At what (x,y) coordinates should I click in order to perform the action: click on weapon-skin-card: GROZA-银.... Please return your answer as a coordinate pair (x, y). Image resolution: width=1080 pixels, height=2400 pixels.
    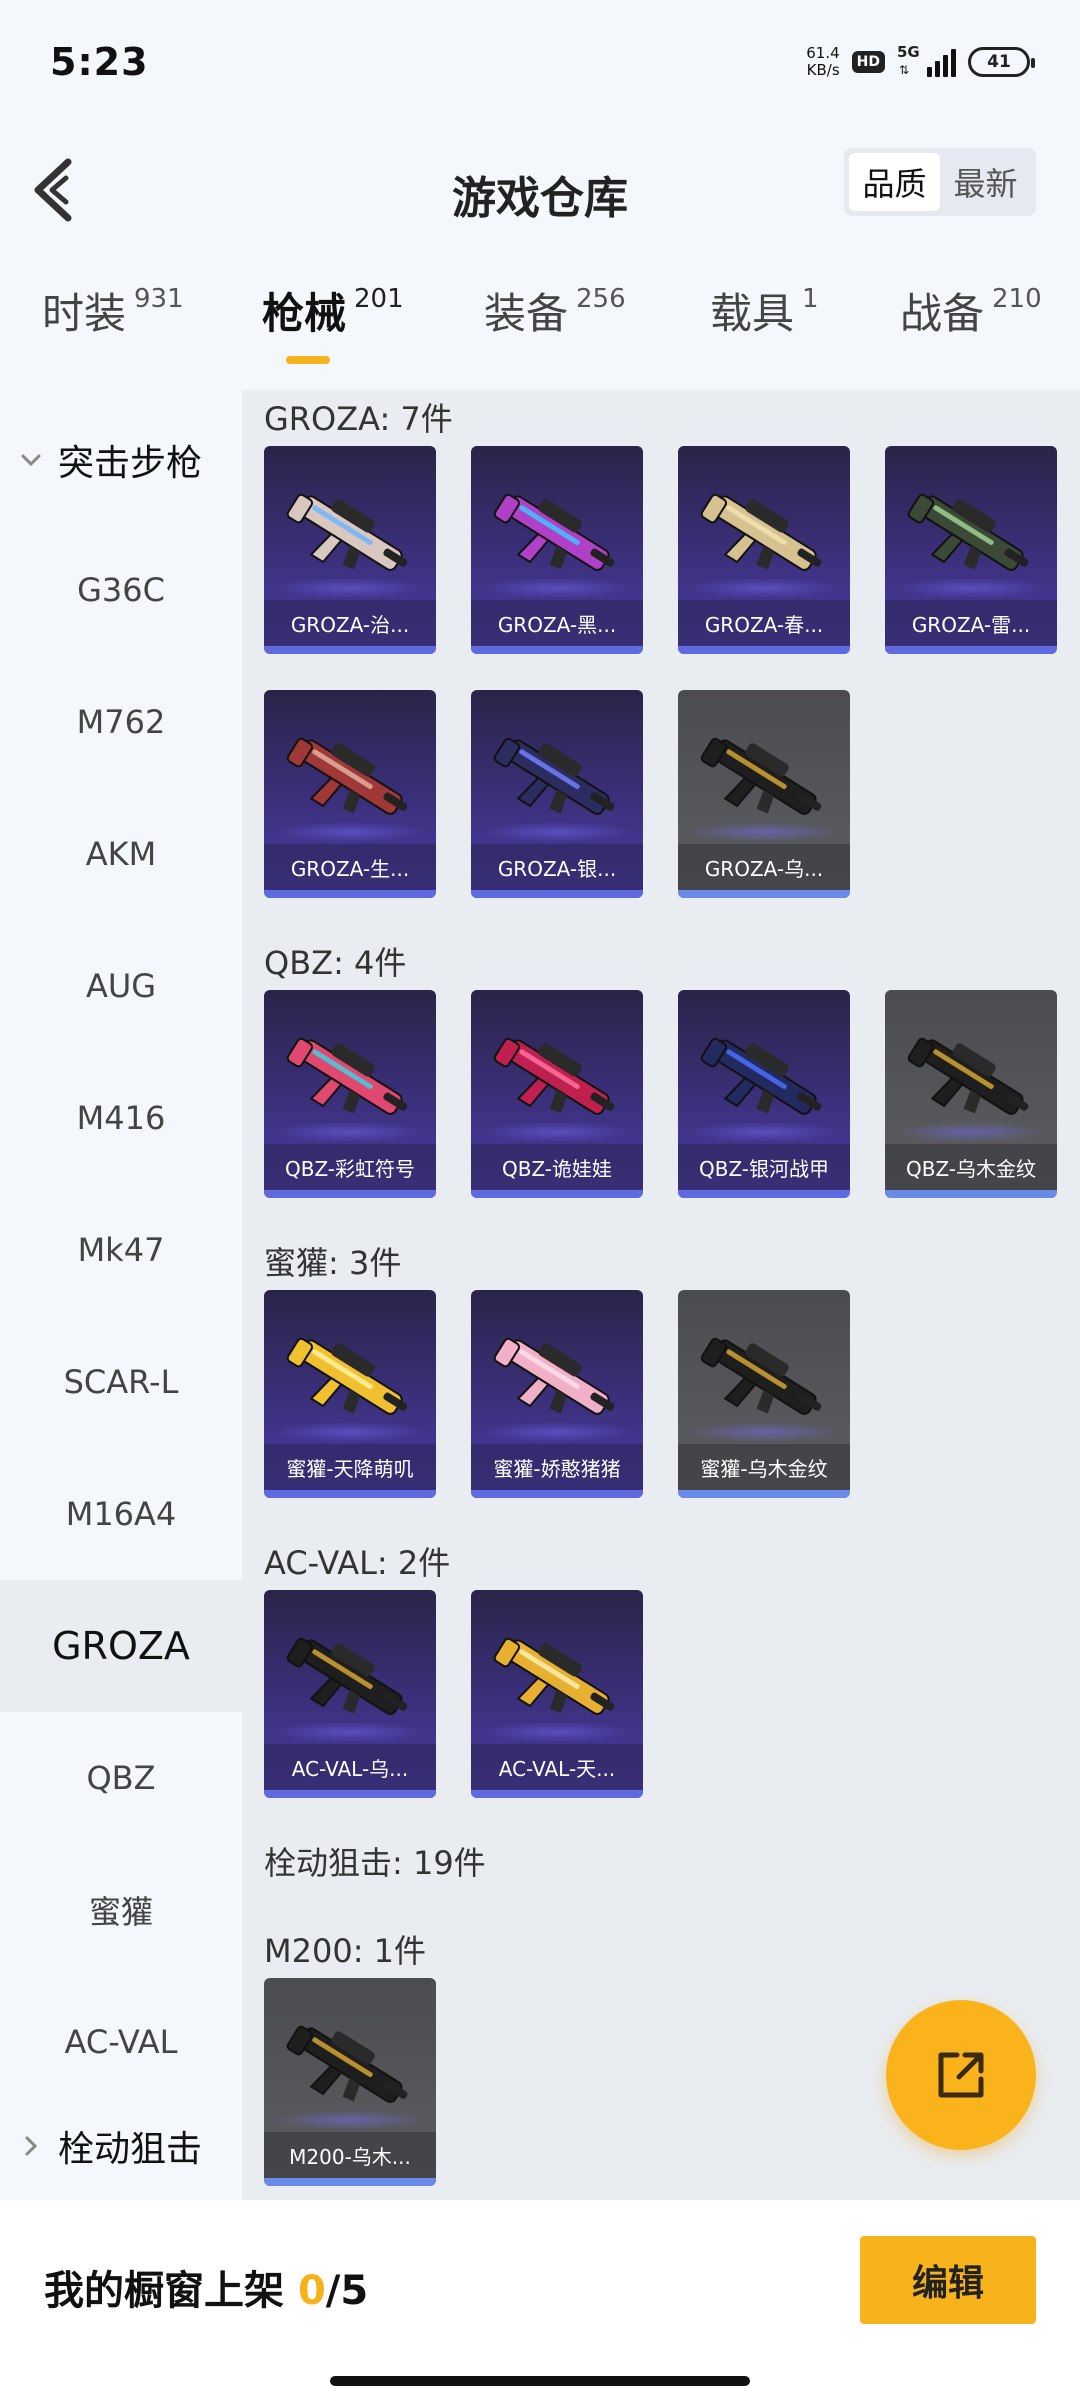
    Looking at the image, I should click on (557, 794).